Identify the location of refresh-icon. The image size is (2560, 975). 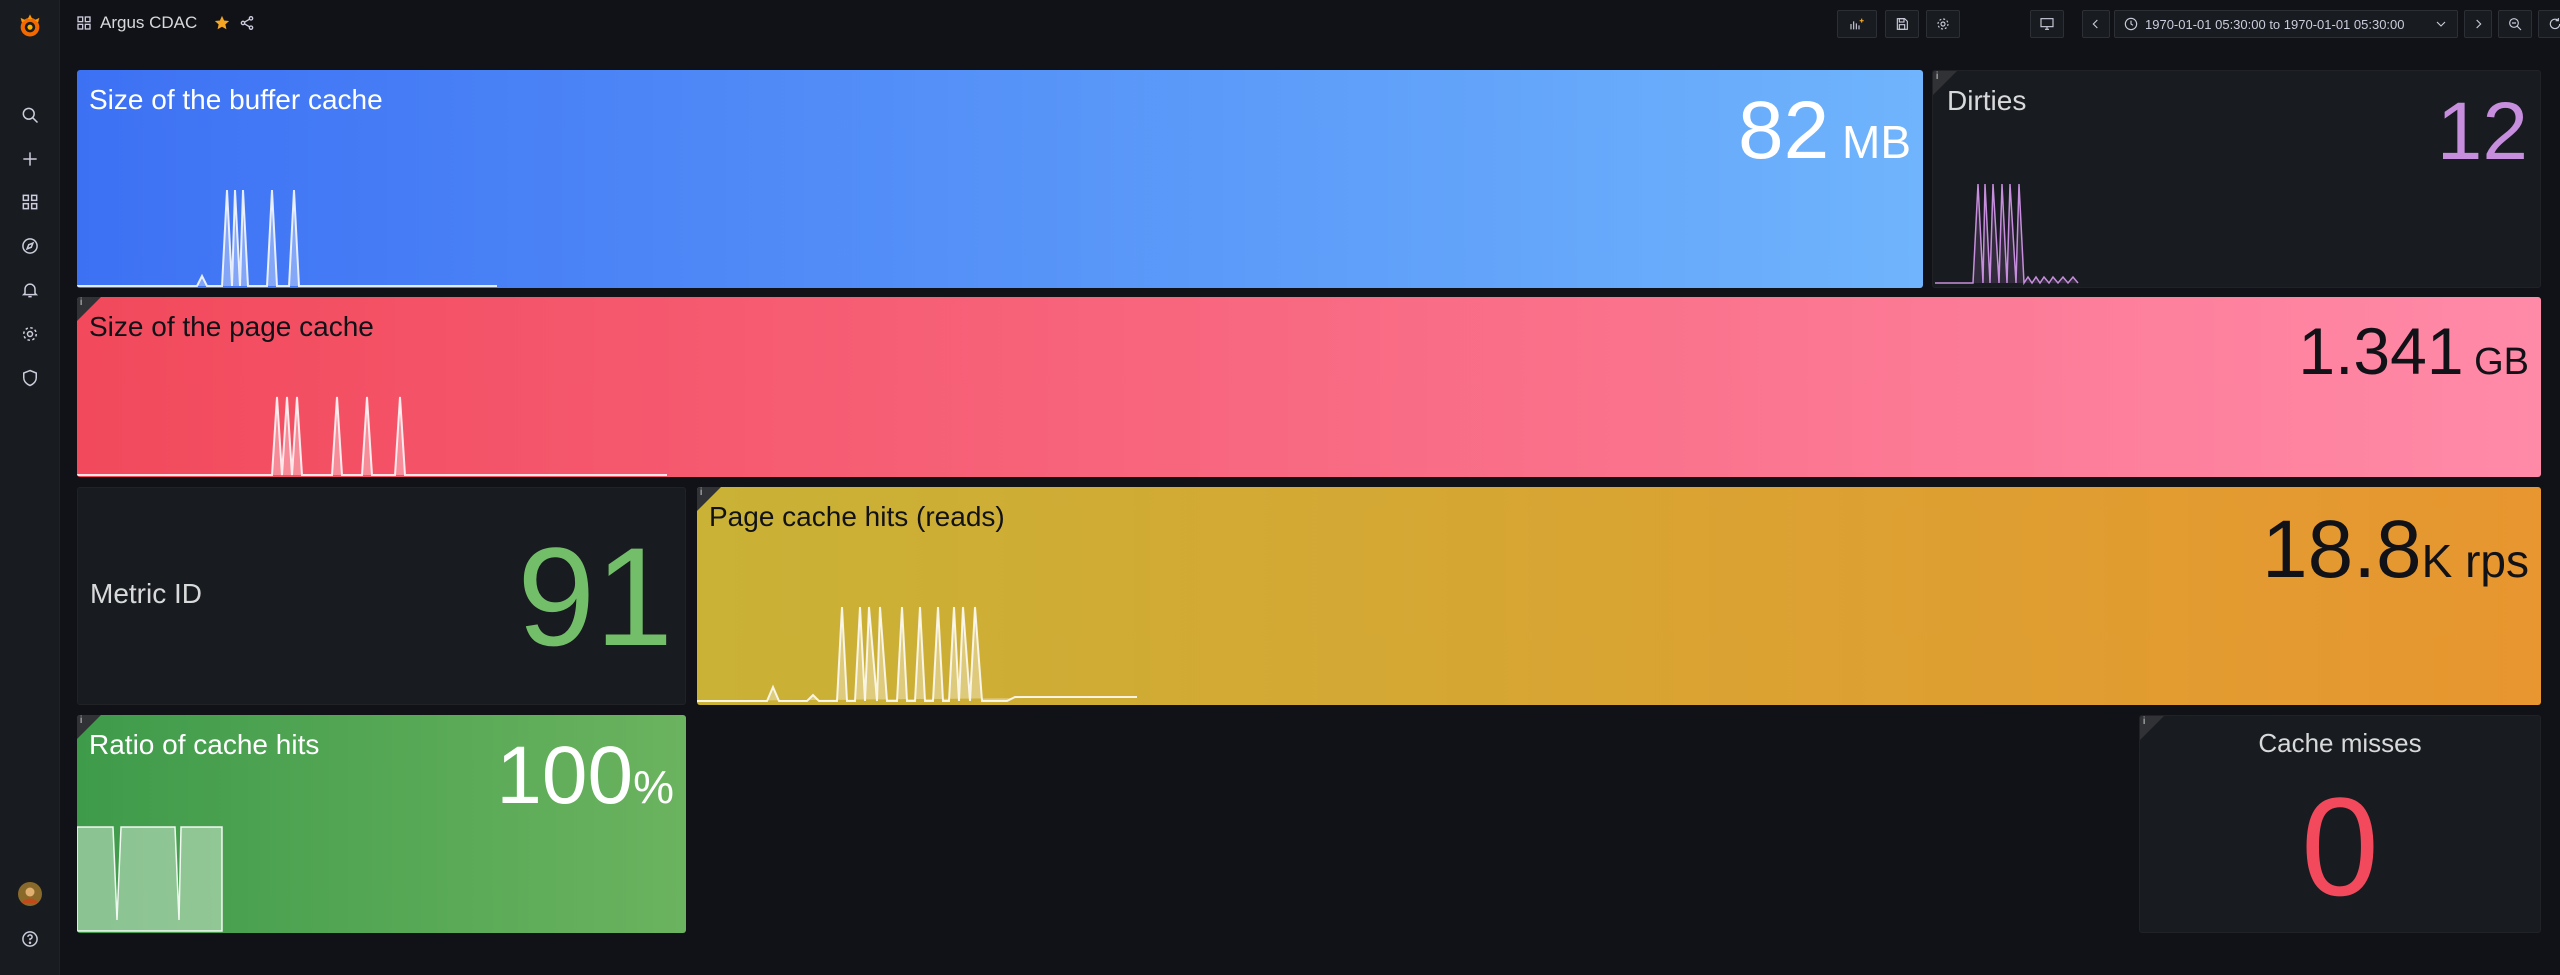
(2554, 24).